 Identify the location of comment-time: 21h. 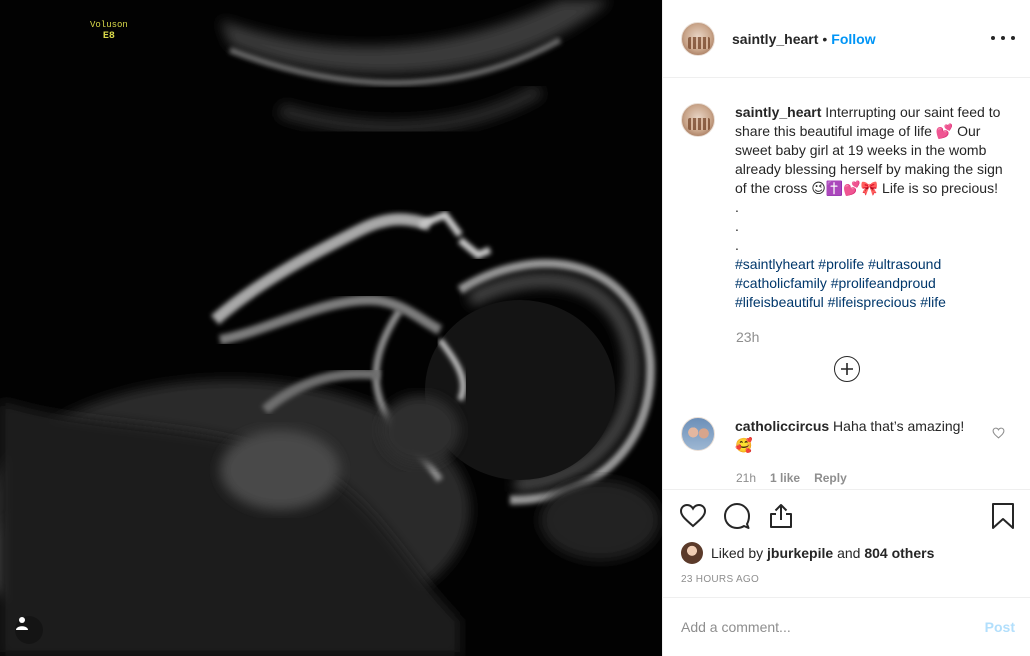
(746, 478).